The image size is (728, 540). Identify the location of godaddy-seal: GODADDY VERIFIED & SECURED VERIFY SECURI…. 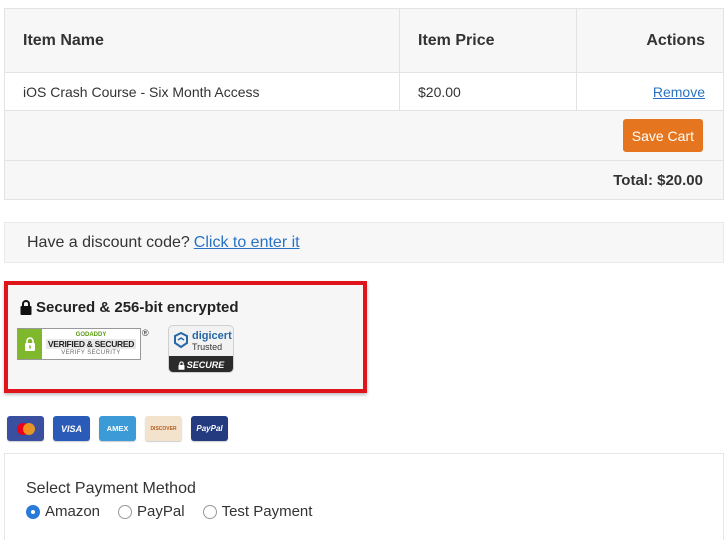
(79, 344).